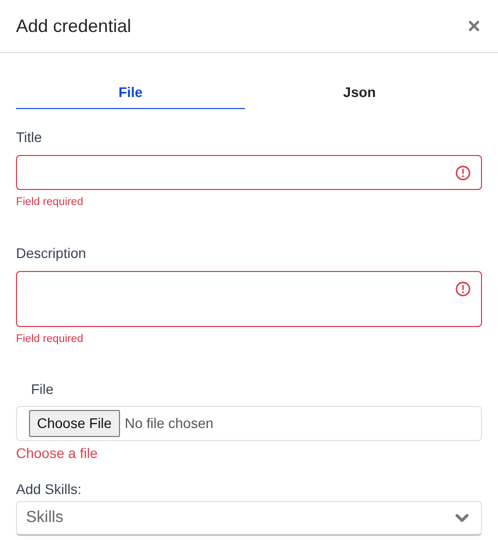 The height and width of the screenshot is (540, 498). Describe the element at coordinates (249, 299) in the screenshot. I see `textarea-field` at that location.